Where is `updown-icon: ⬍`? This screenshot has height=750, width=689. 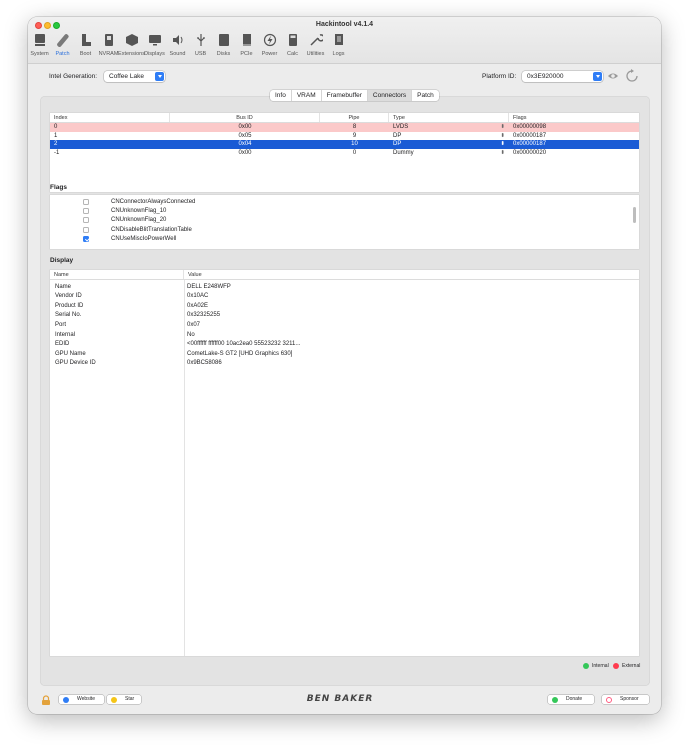 updown-icon: ⬍ is located at coordinates (502, 152).